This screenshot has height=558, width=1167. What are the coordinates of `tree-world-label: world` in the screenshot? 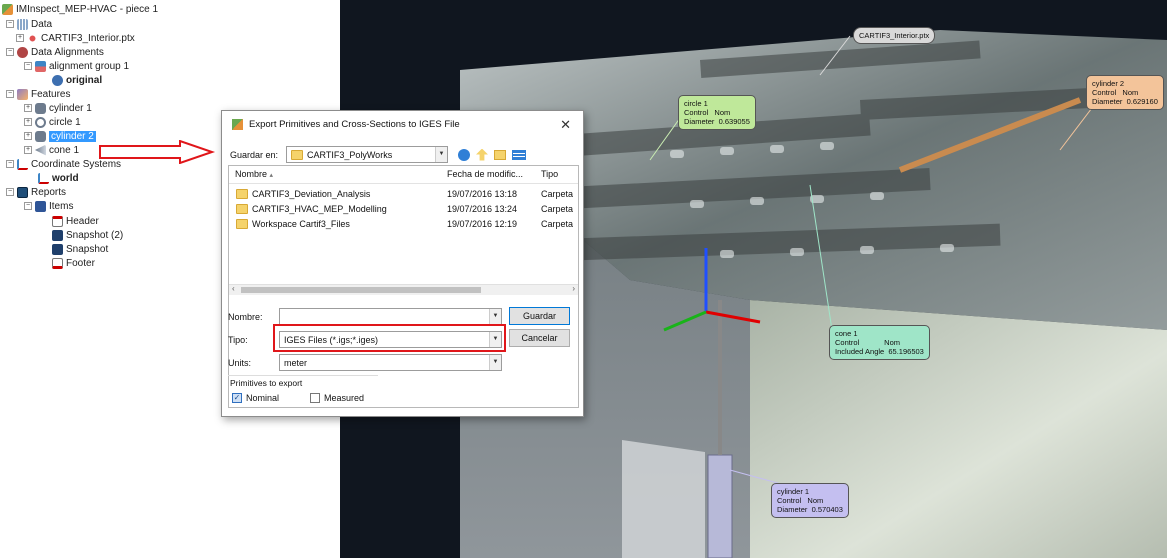 It's located at (65, 178).